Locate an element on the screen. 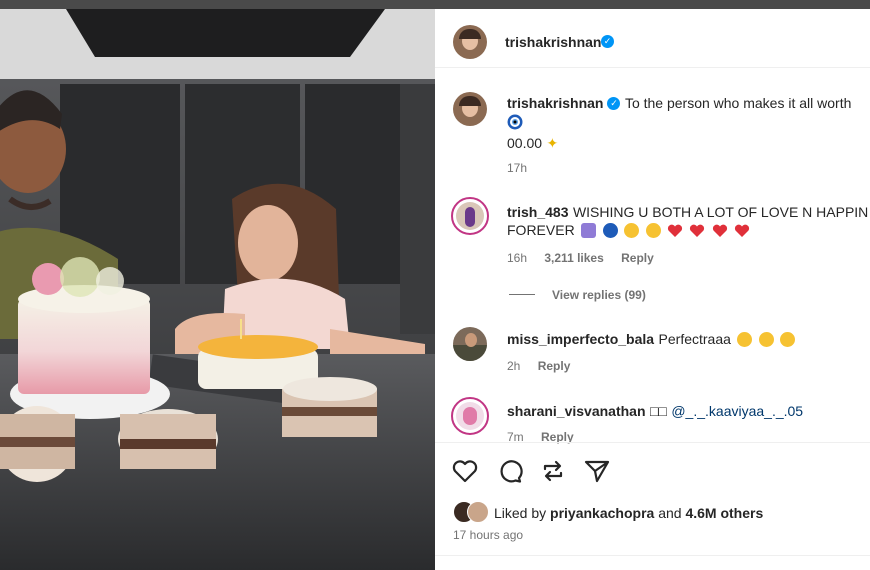 This screenshot has height=570, width=870. post-timestamp: 17 hours ago is located at coordinates (488, 535).